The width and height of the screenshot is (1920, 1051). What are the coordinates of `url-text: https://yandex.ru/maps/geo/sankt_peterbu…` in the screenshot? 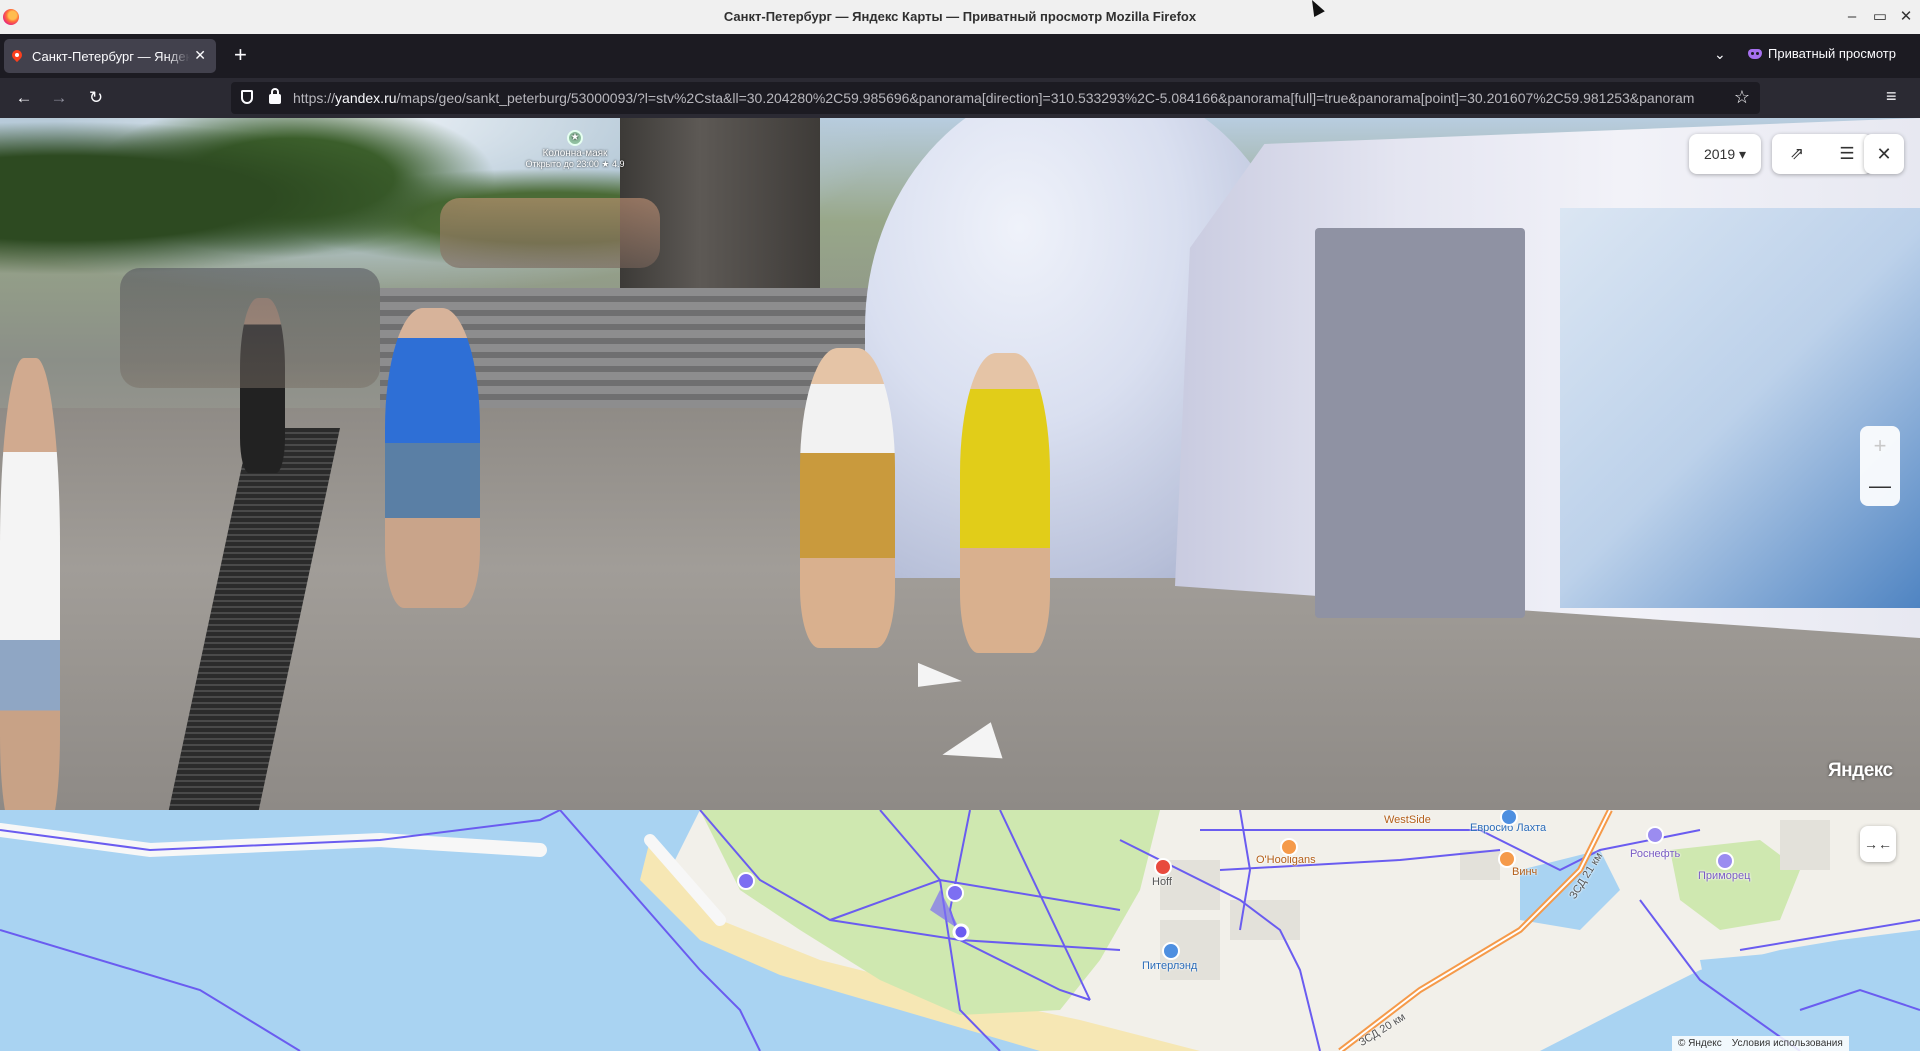 It's located at (1008, 98).